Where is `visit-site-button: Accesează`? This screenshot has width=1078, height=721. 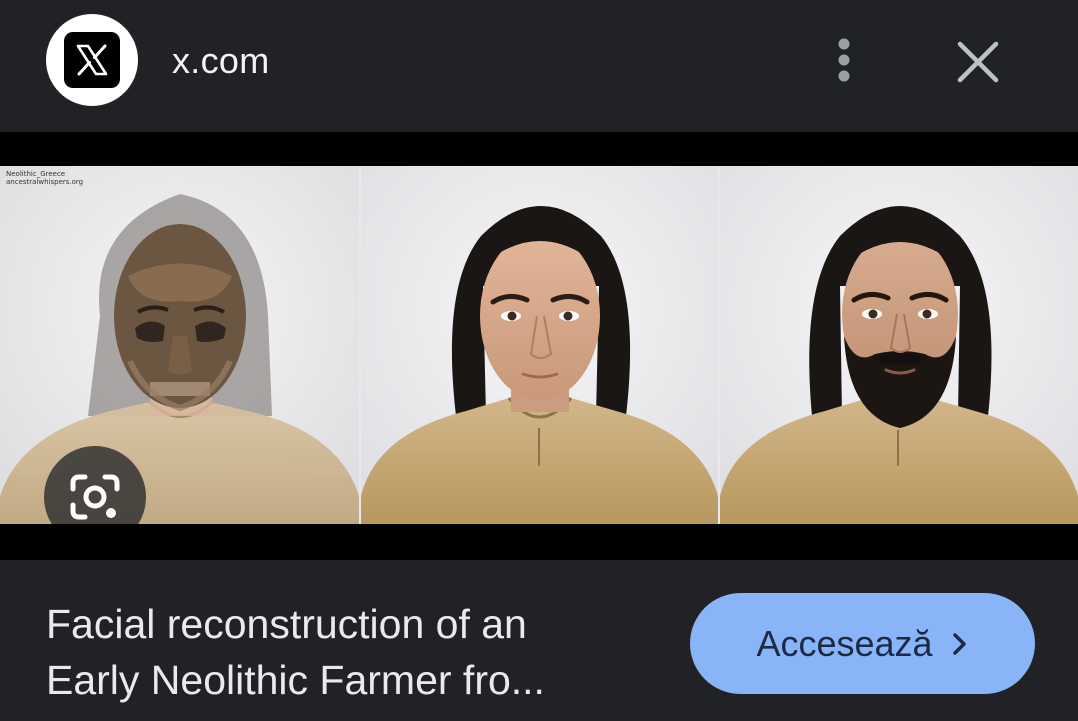
visit-site-button: Accesează is located at coordinates (862, 643).